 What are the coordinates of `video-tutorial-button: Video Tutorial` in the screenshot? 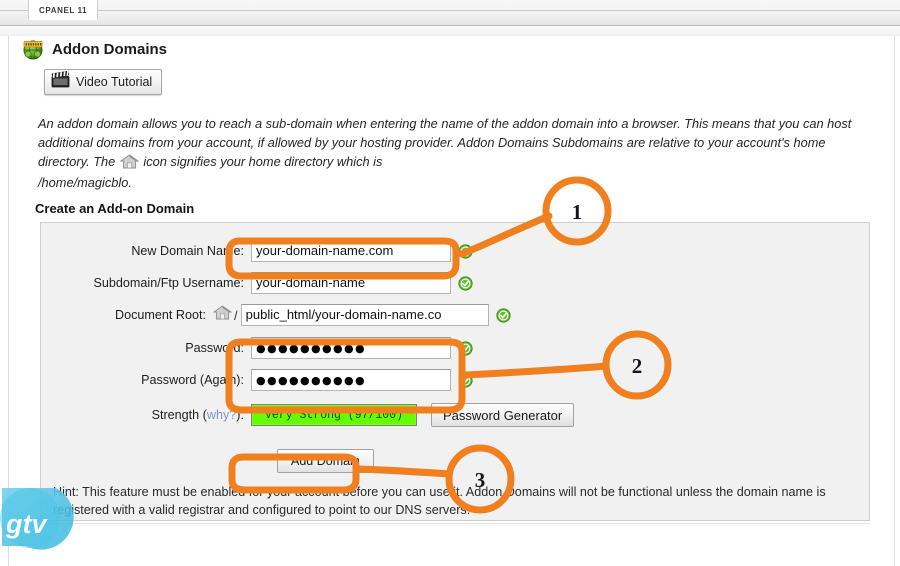 It's located at (103, 82).